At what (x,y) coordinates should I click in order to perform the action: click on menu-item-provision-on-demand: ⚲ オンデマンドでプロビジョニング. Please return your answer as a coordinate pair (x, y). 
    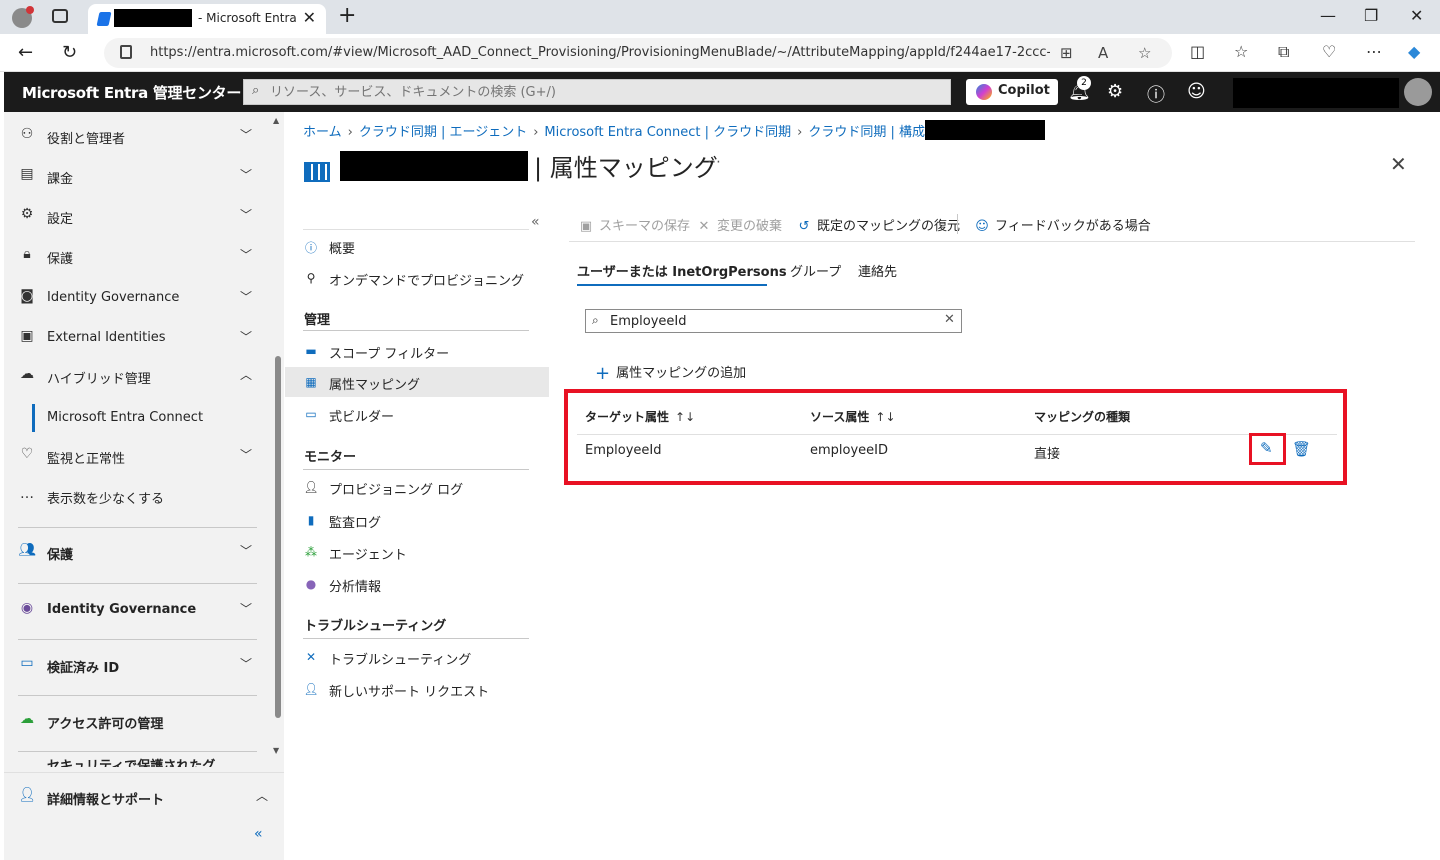
    Looking at the image, I should click on (417, 278).